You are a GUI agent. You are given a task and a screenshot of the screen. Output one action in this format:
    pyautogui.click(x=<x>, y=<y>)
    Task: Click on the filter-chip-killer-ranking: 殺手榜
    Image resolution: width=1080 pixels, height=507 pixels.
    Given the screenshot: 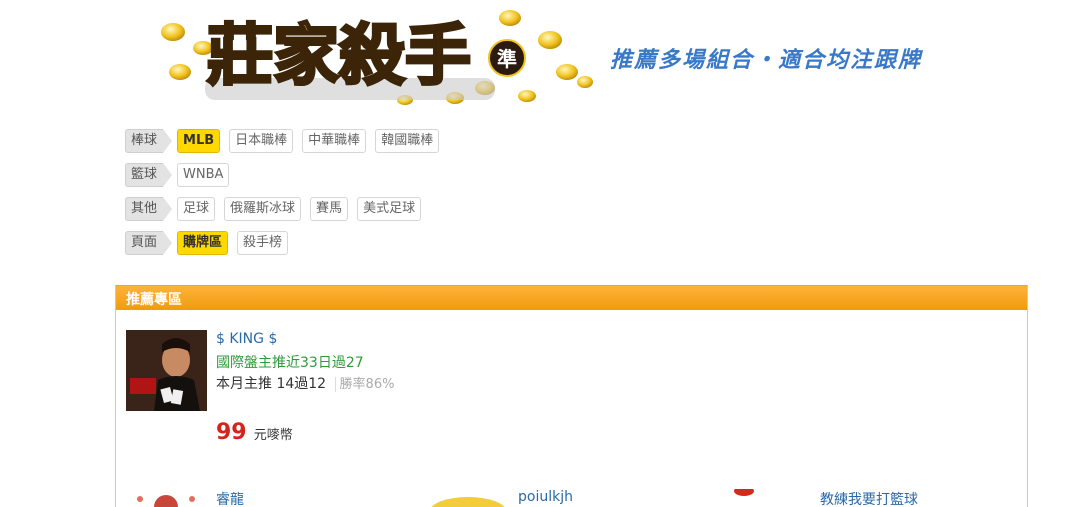 What is the action you would take?
    pyautogui.click(x=263, y=242)
    